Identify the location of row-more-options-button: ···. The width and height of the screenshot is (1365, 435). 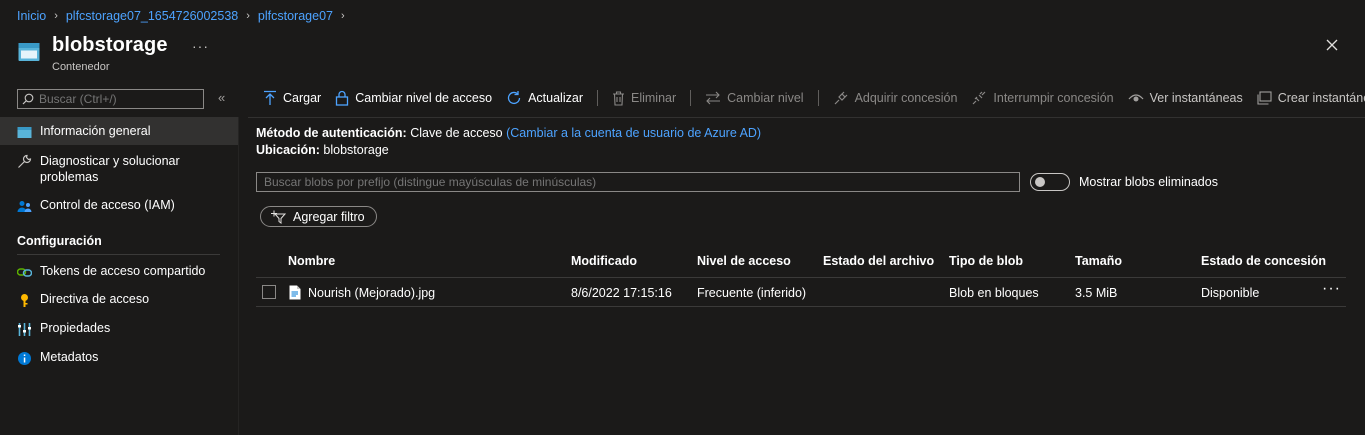
(1331, 289).